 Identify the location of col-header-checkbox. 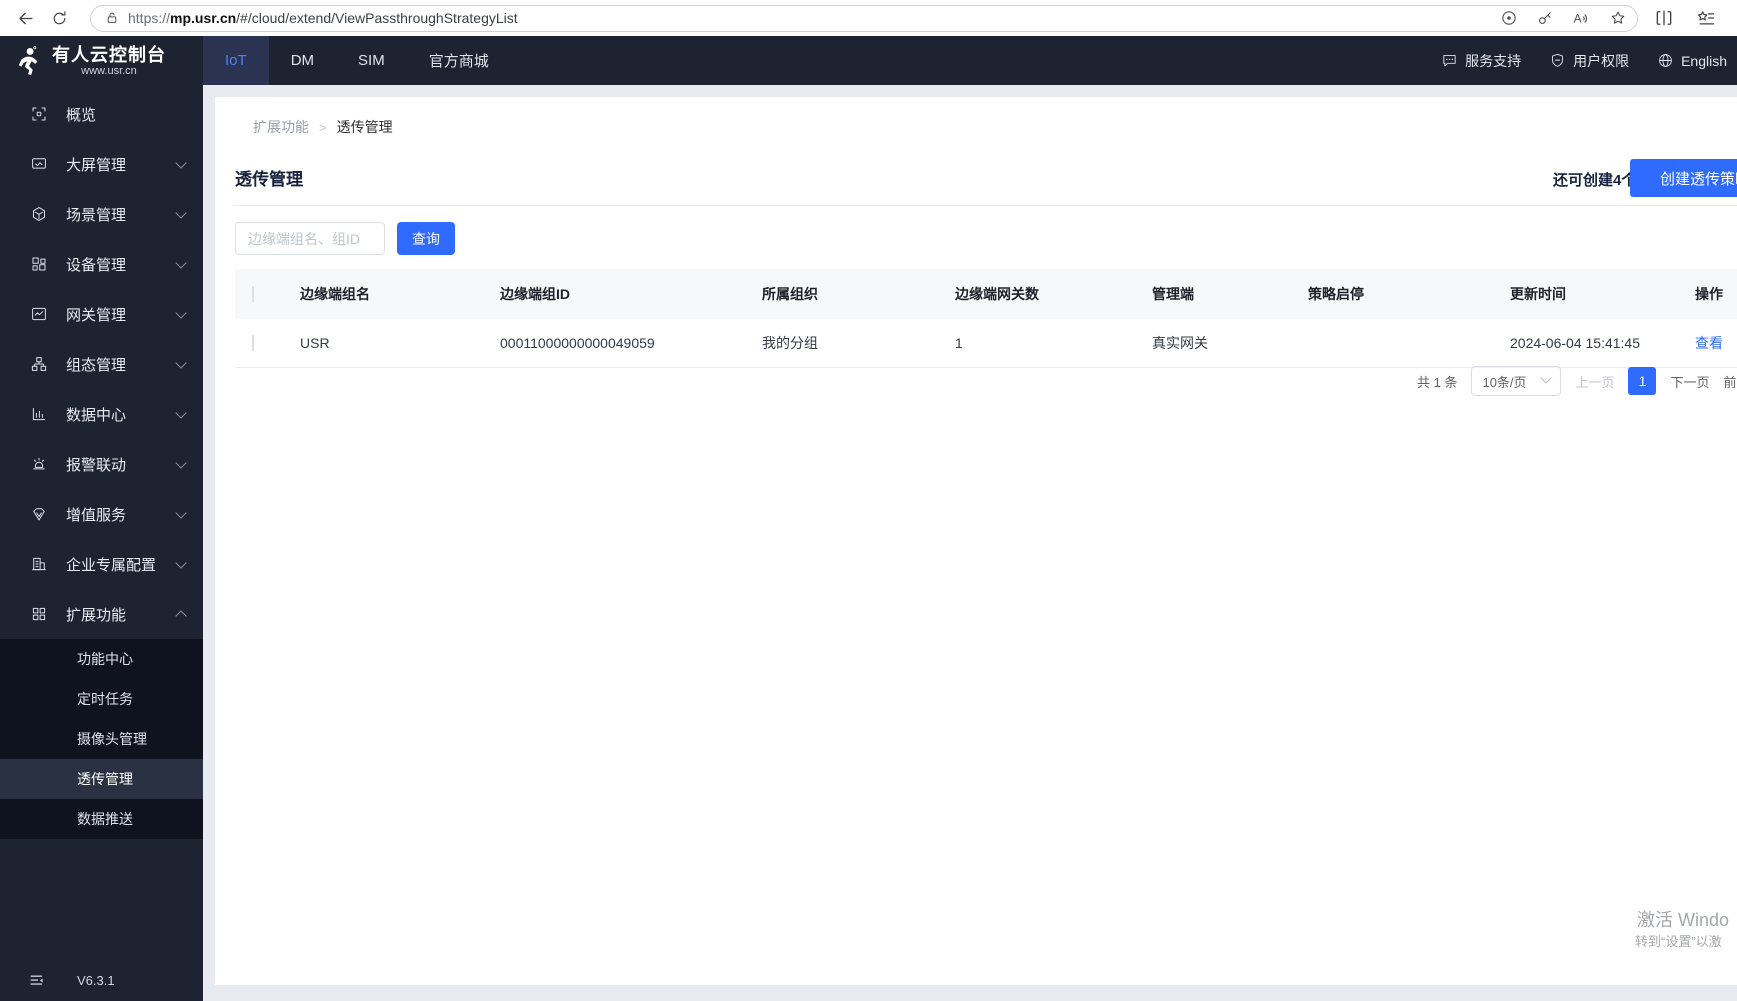
(267, 294).